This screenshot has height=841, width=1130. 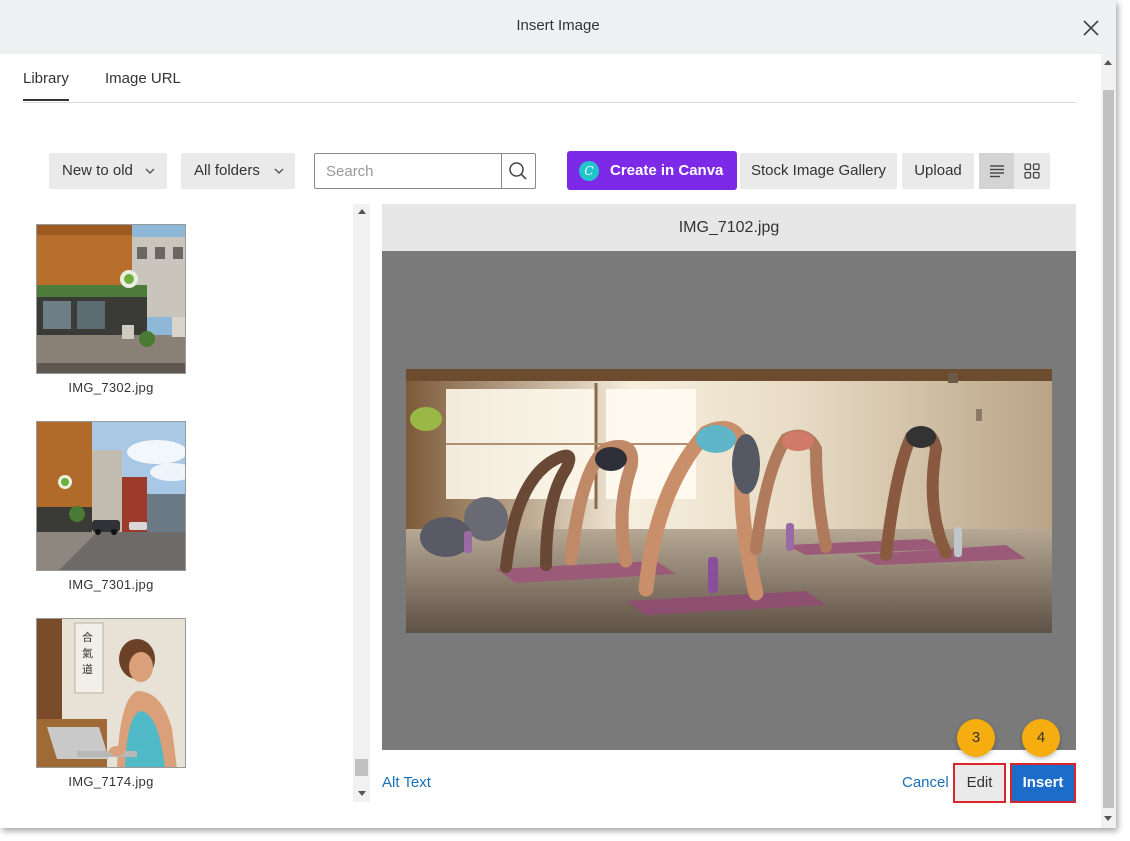 I want to click on stock-image-gallery-button: Stock Image Gallery, so click(x=818, y=171).